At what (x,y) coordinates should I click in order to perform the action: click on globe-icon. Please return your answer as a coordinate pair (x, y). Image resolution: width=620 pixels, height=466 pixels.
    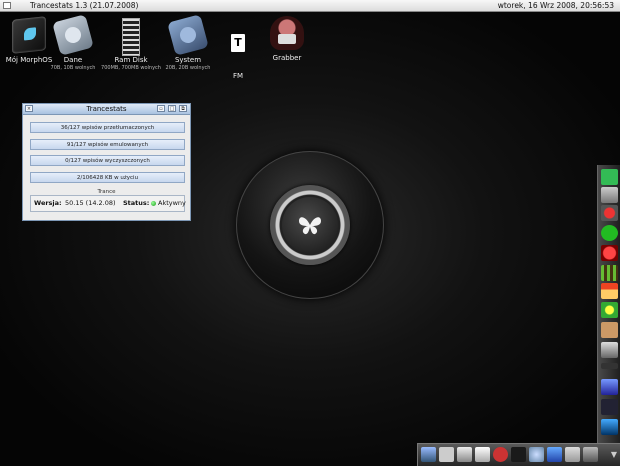
    Looking at the image, I should click on (536, 454).